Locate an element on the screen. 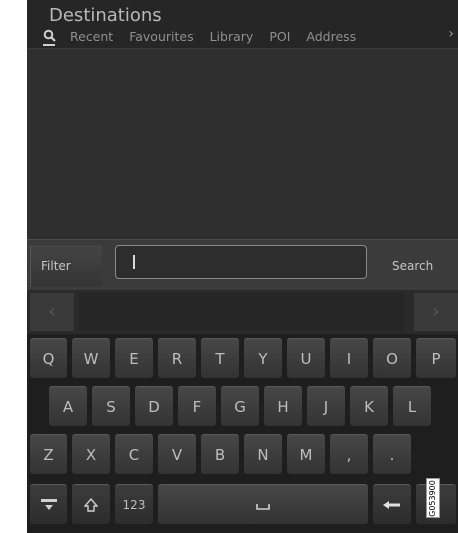 This screenshot has width=458, height=533. space-bar is located at coordinates (263, 504).